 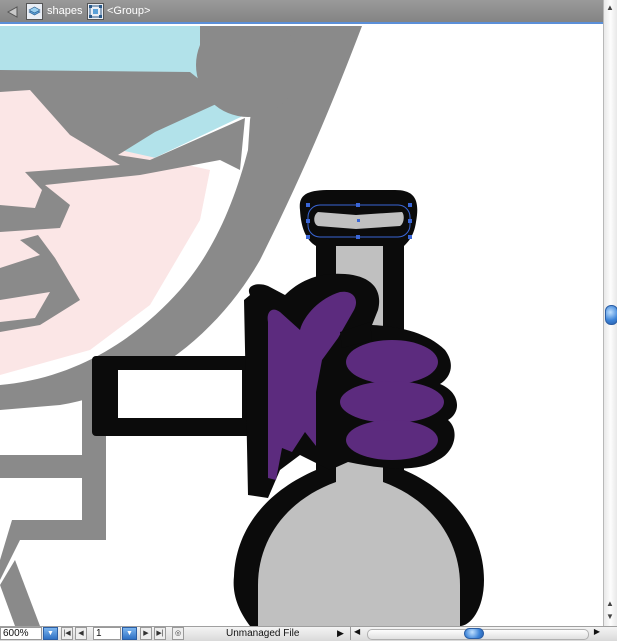 What do you see at coordinates (474, 633) in the screenshot?
I see `horizontal-scroll-thumb` at bounding box center [474, 633].